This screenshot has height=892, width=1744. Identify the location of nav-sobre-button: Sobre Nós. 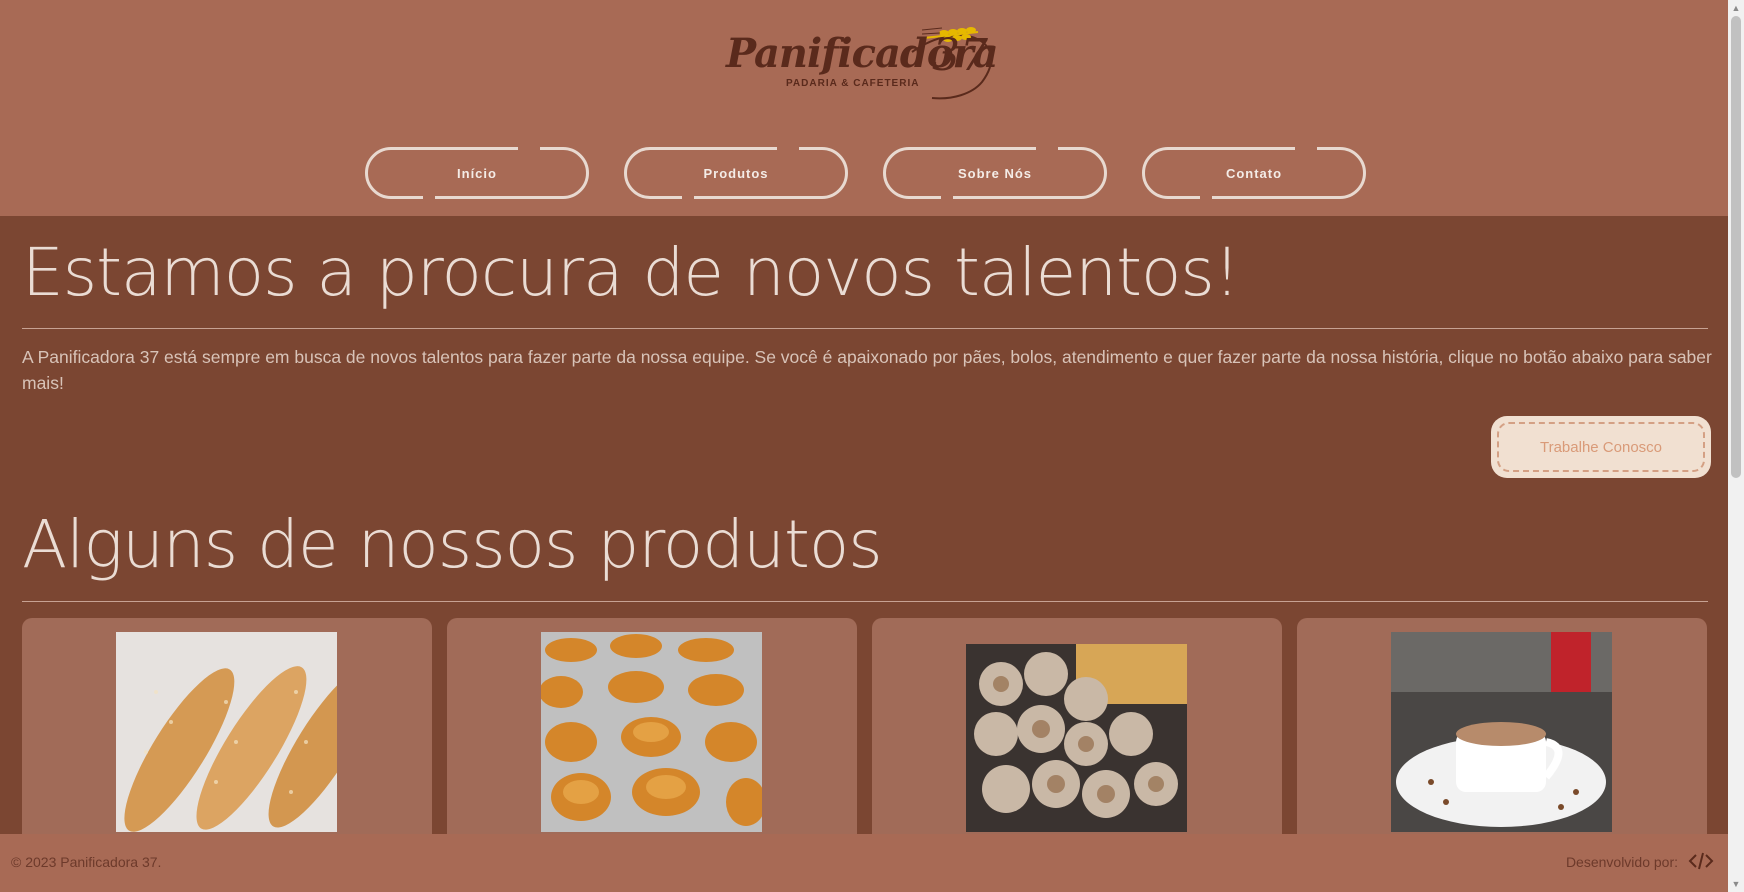
(995, 173).